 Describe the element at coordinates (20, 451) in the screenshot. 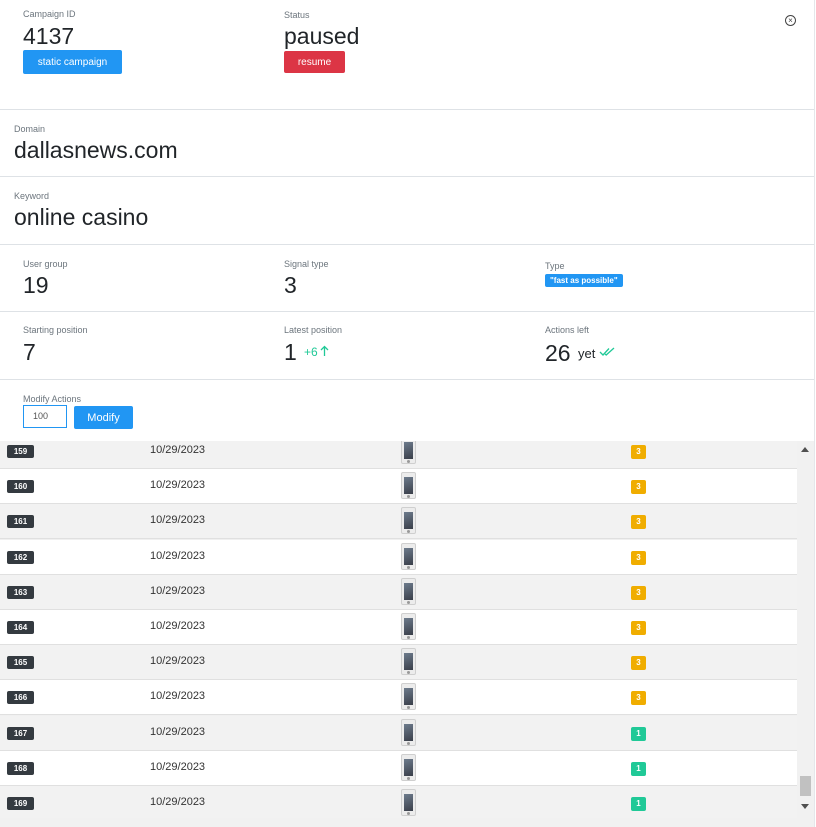

I see `row-id-badge: 159` at that location.